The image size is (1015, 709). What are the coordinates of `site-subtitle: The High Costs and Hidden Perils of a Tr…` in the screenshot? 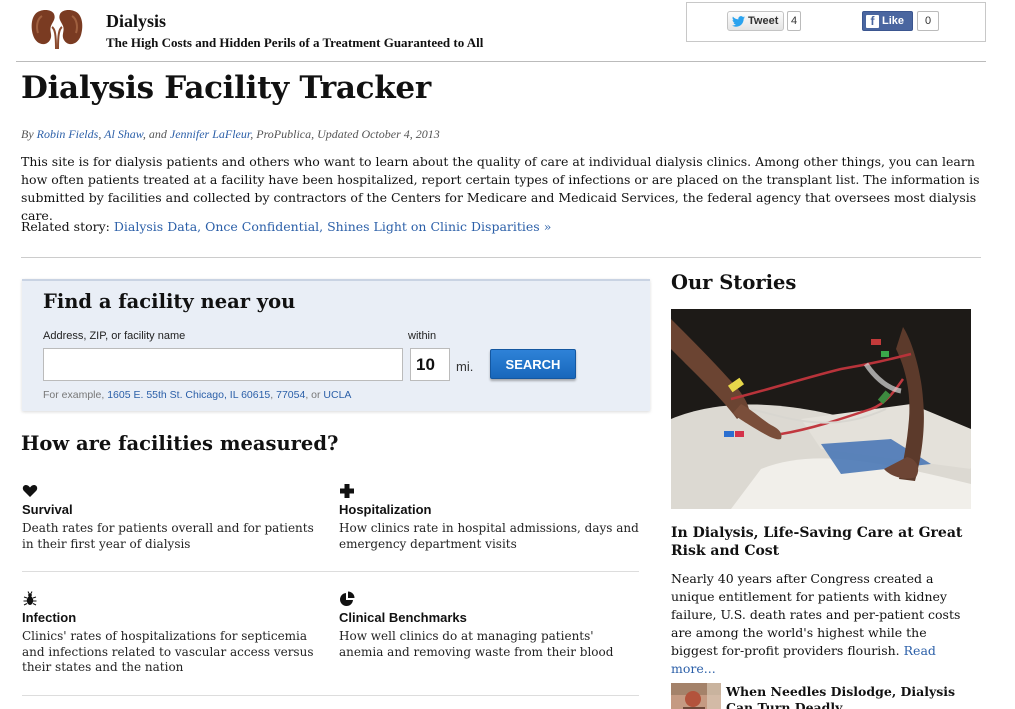 It's located at (295, 42).